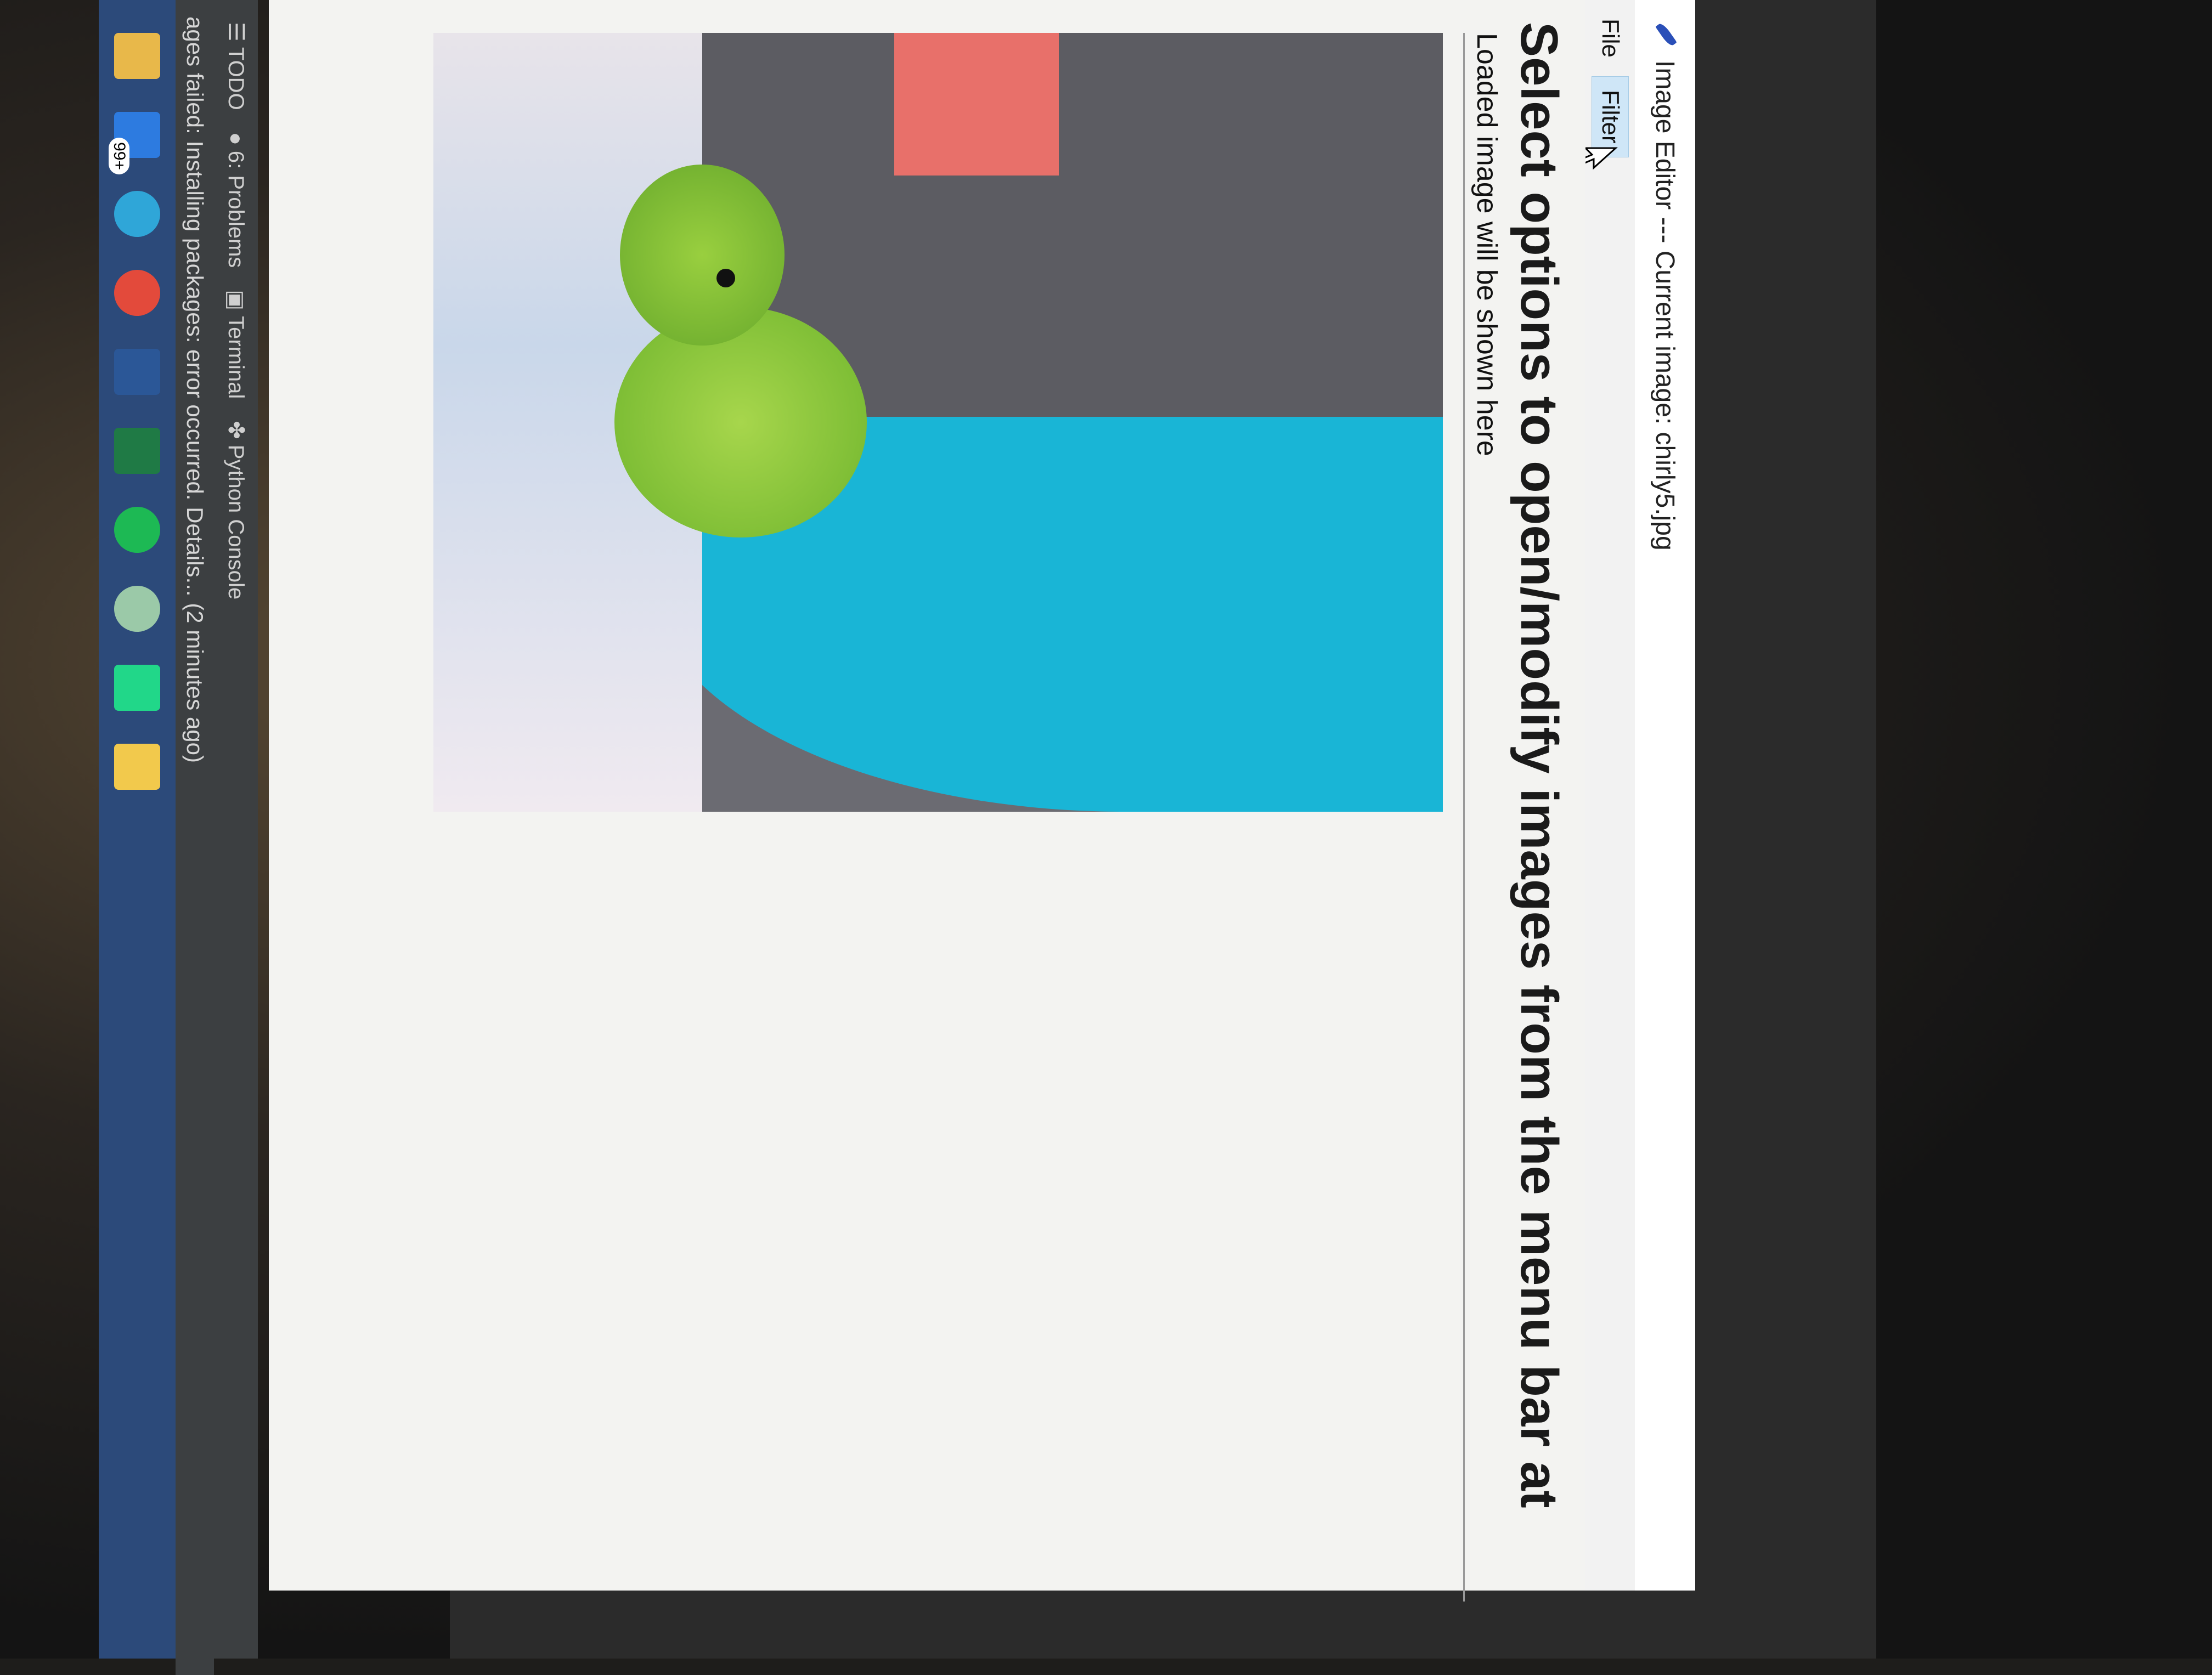 The height and width of the screenshot is (1675, 2212). I want to click on list-icon: ☰, so click(236, 32).